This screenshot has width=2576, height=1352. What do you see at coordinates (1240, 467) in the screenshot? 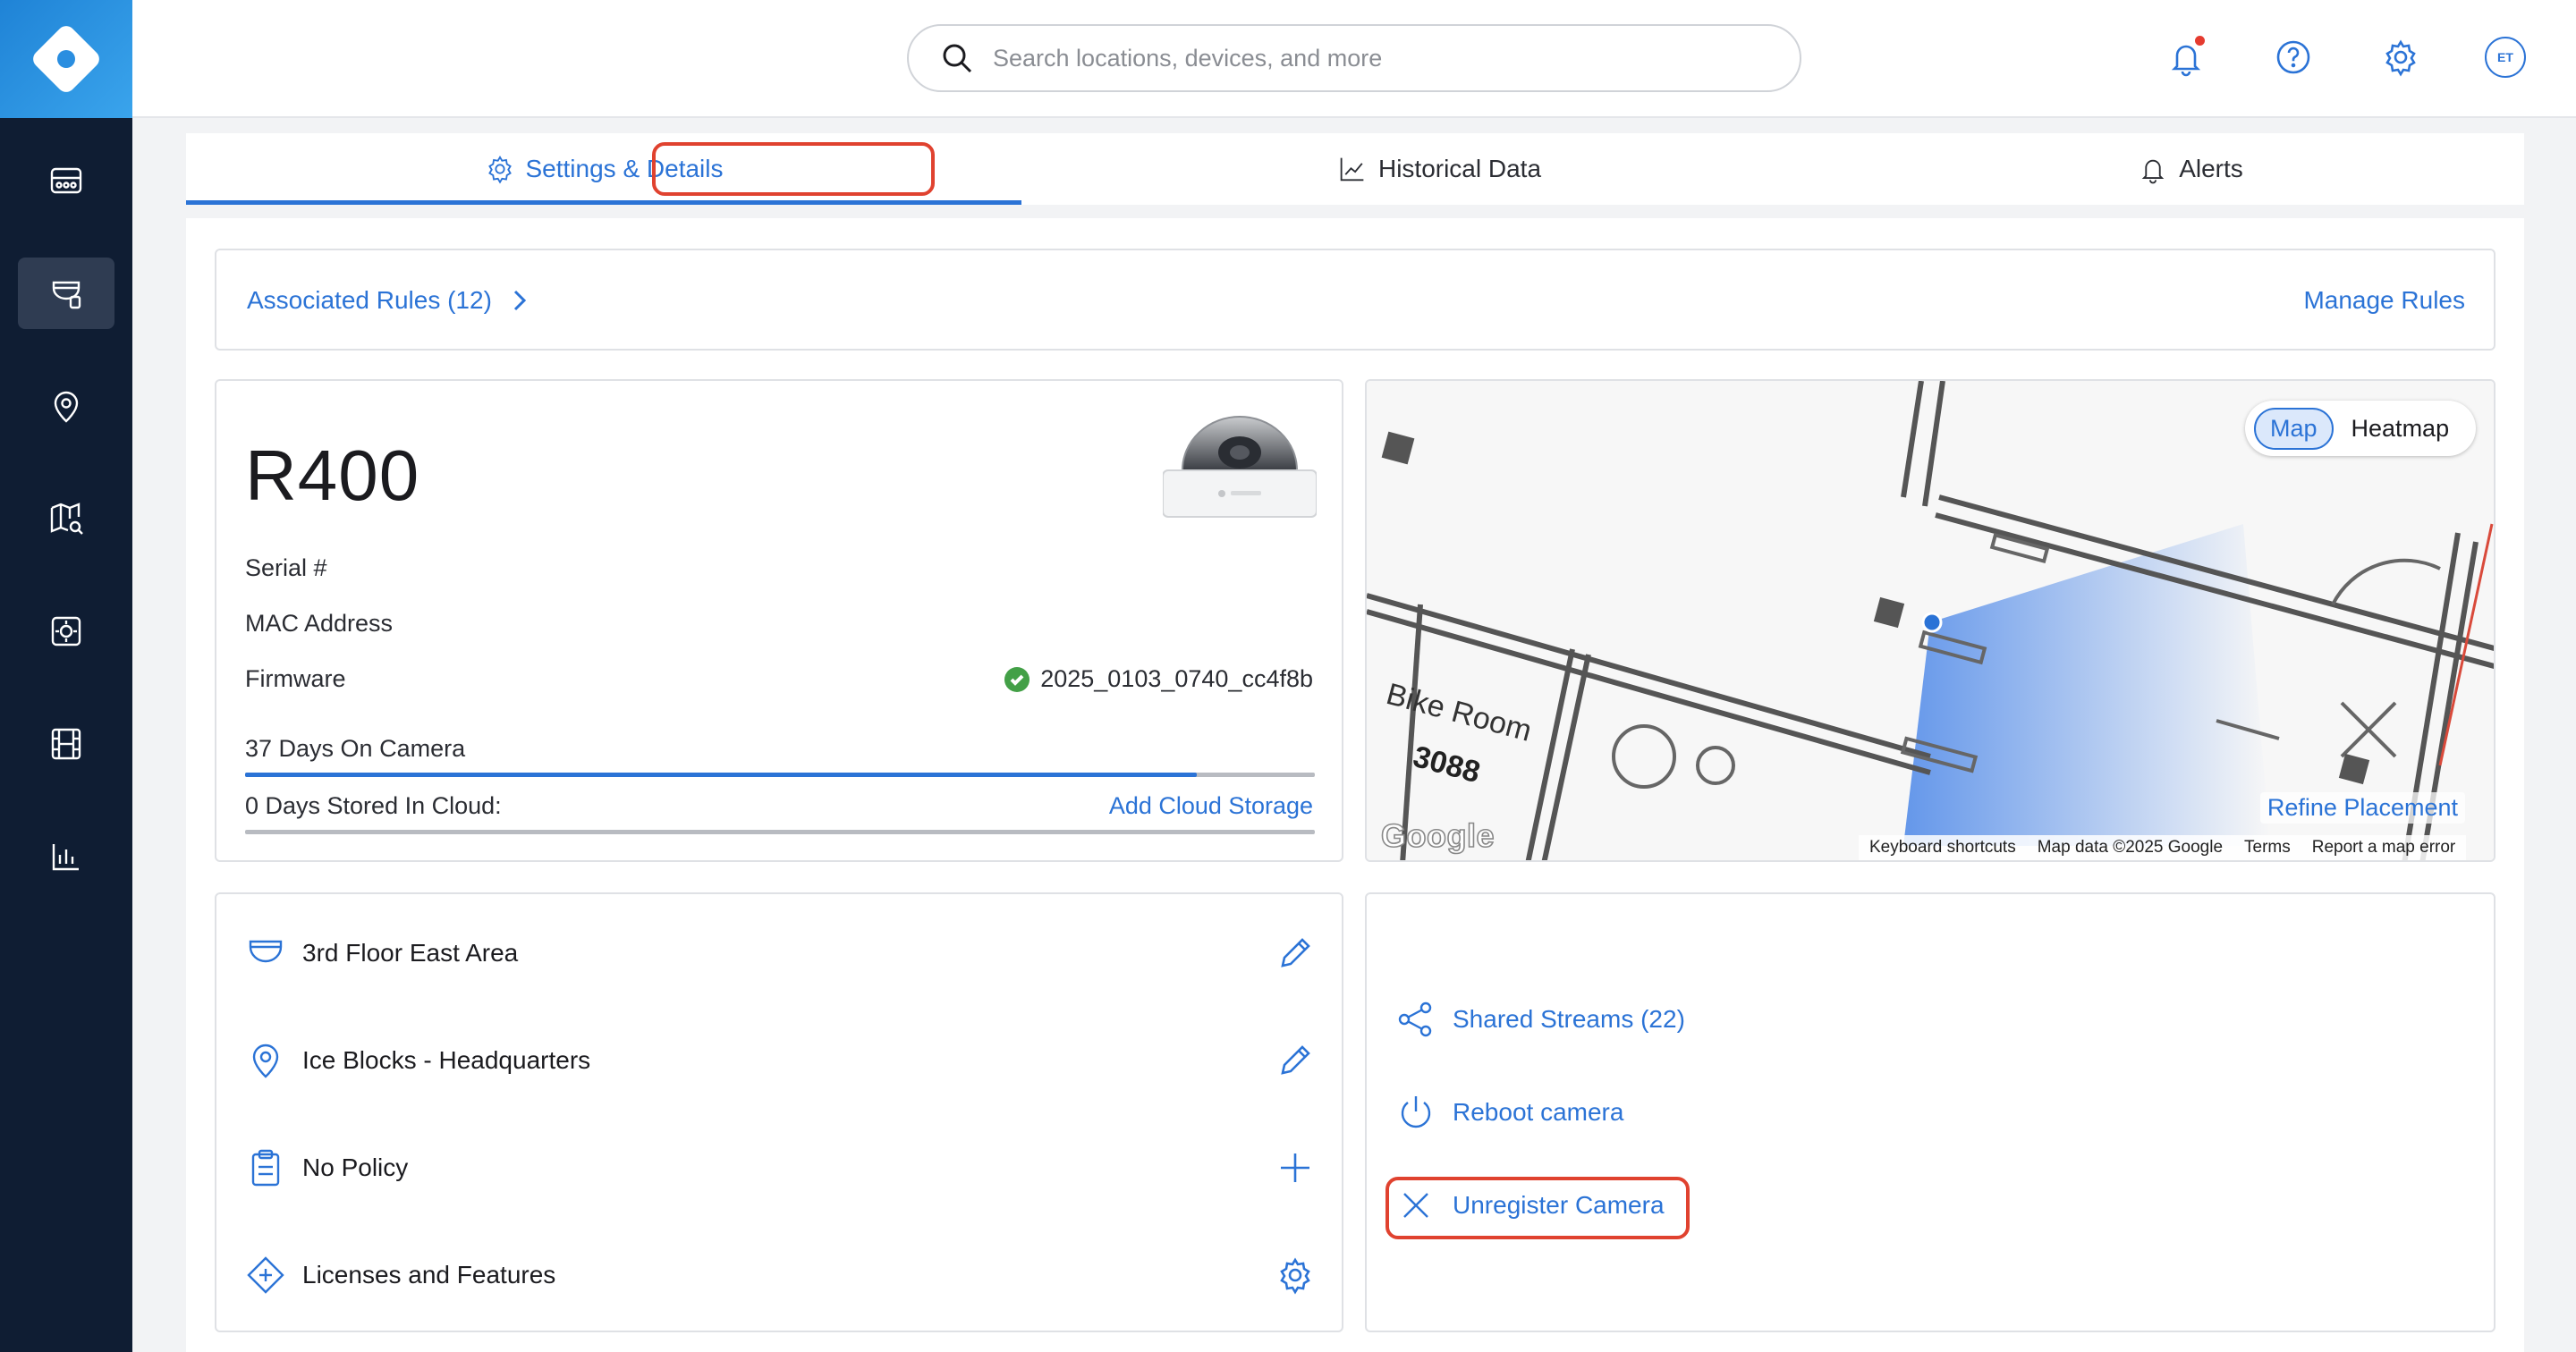
I see `camera-image` at bounding box center [1240, 467].